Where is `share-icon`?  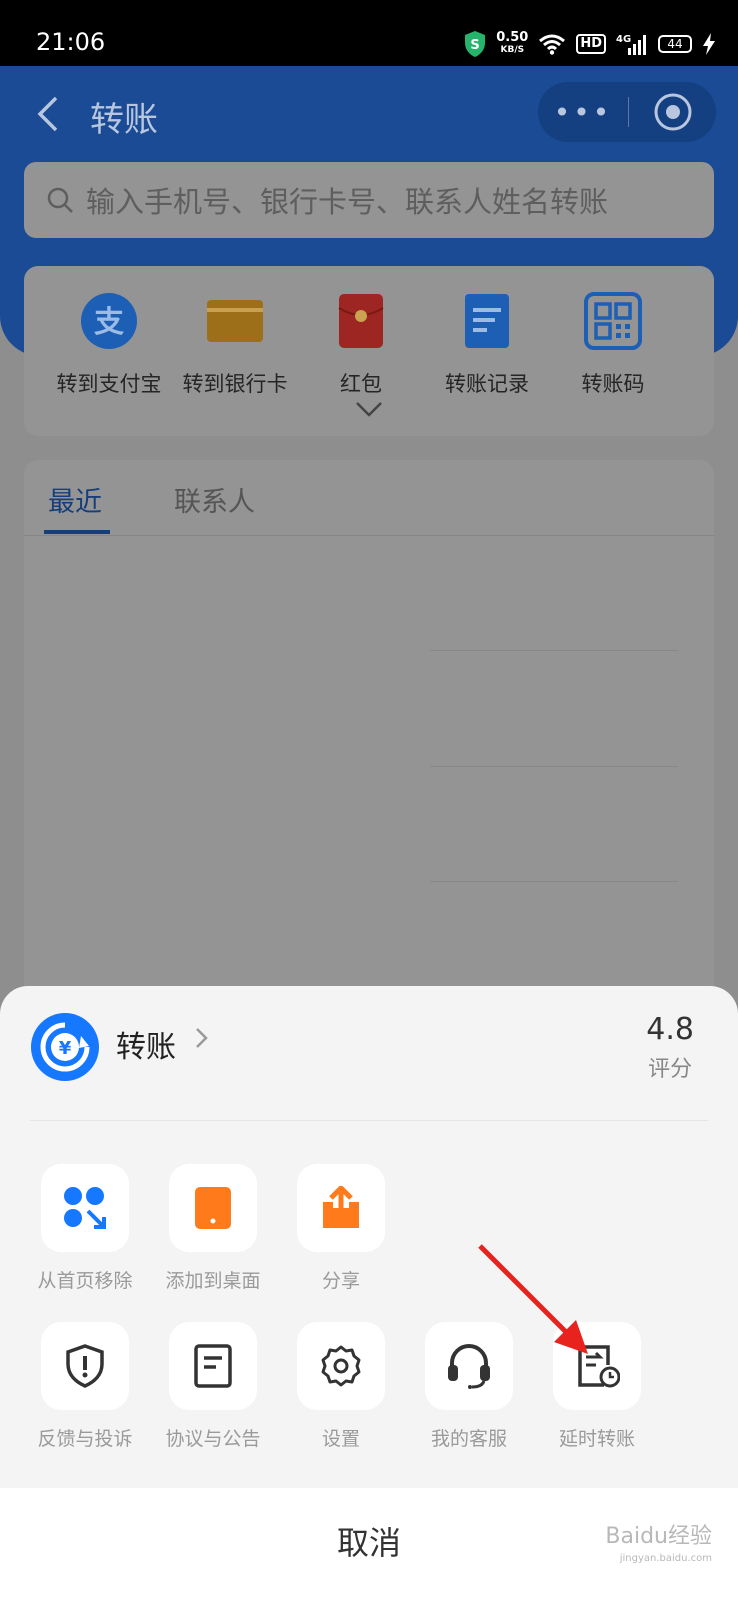
share-icon is located at coordinates (341, 1207).